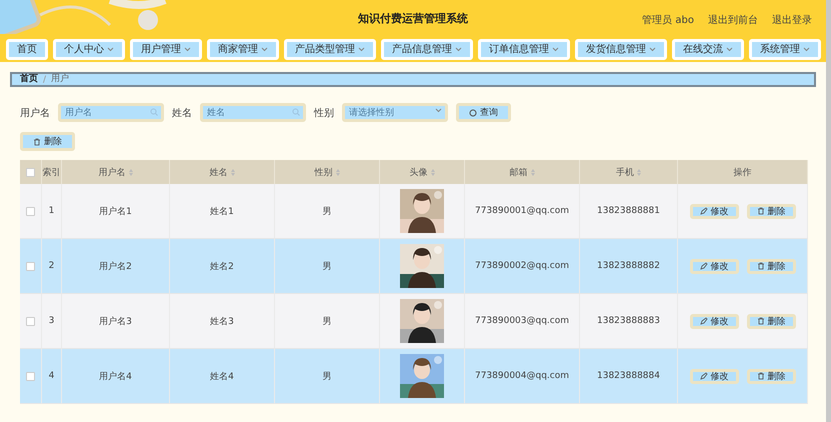 This screenshot has height=422, width=831. Describe the element at coordinates (60, 79) in the screenshot. I see `breadcrumb-item: 用户` at that location.